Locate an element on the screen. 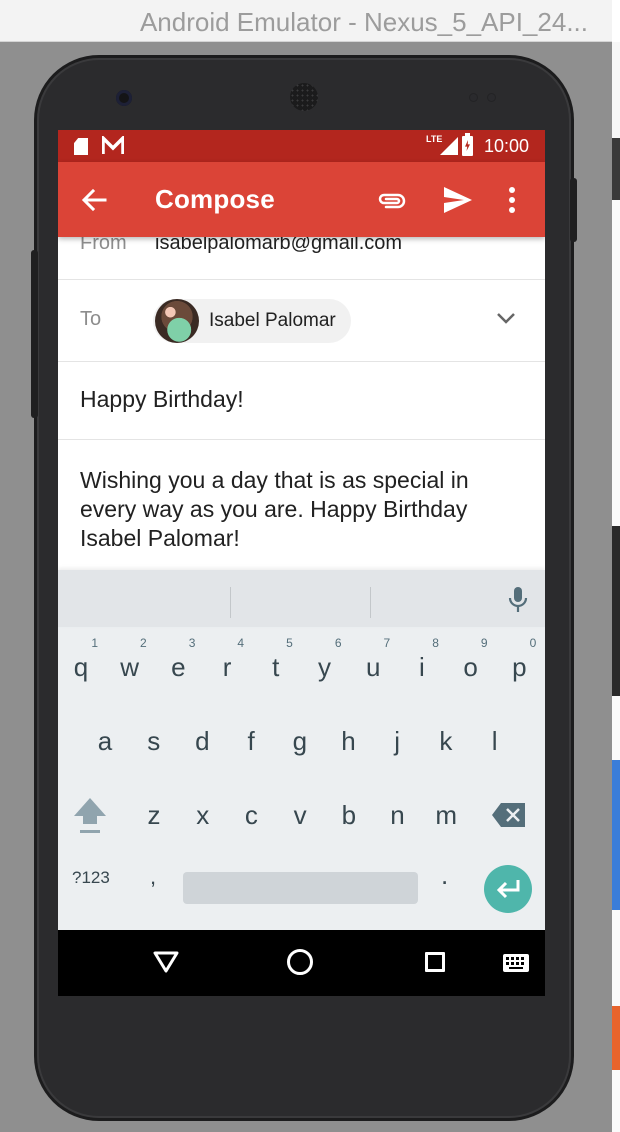 This screenshot has width=620, height=1132. enter-icon is located at coordinates (508, 889).